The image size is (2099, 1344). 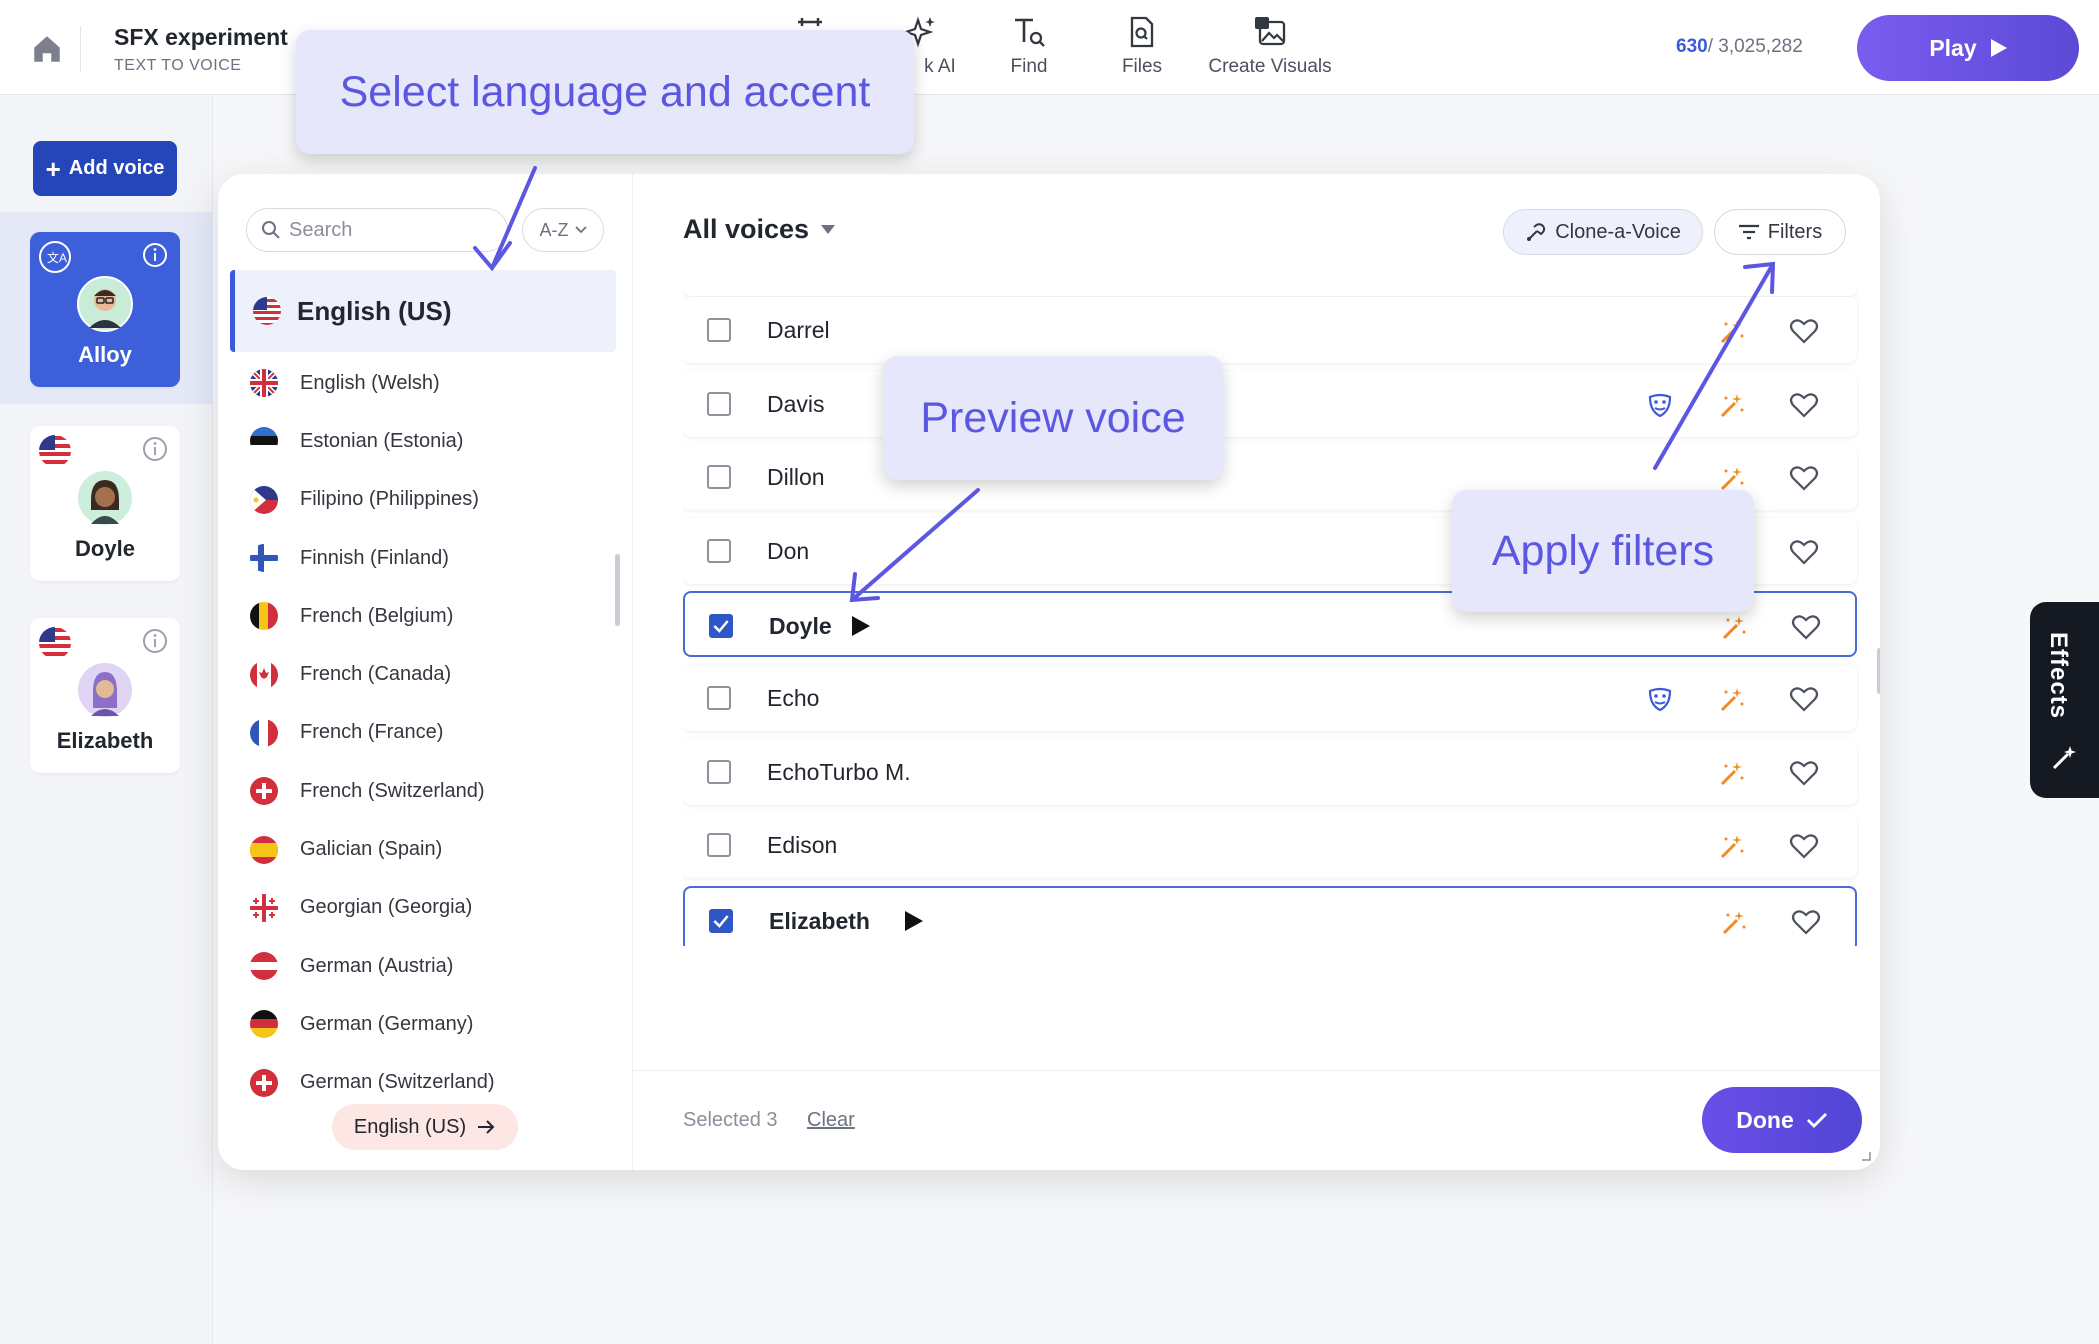 What do you see at coordinates (730, 1120) in the screenshot?
I see `selected-count: Selected 3` at bounding box center [730, 1120].